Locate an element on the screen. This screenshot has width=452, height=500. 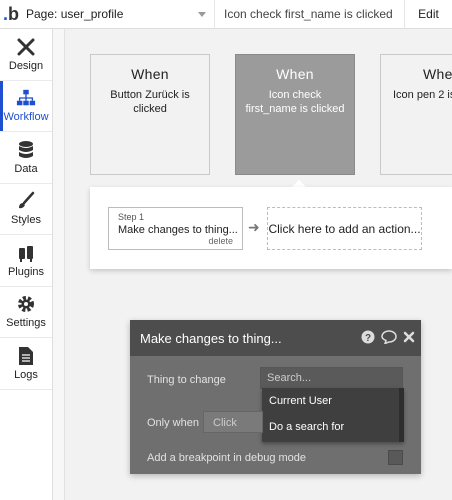
sidebar-item-settings: Settings is located at coordinates (26, 312).